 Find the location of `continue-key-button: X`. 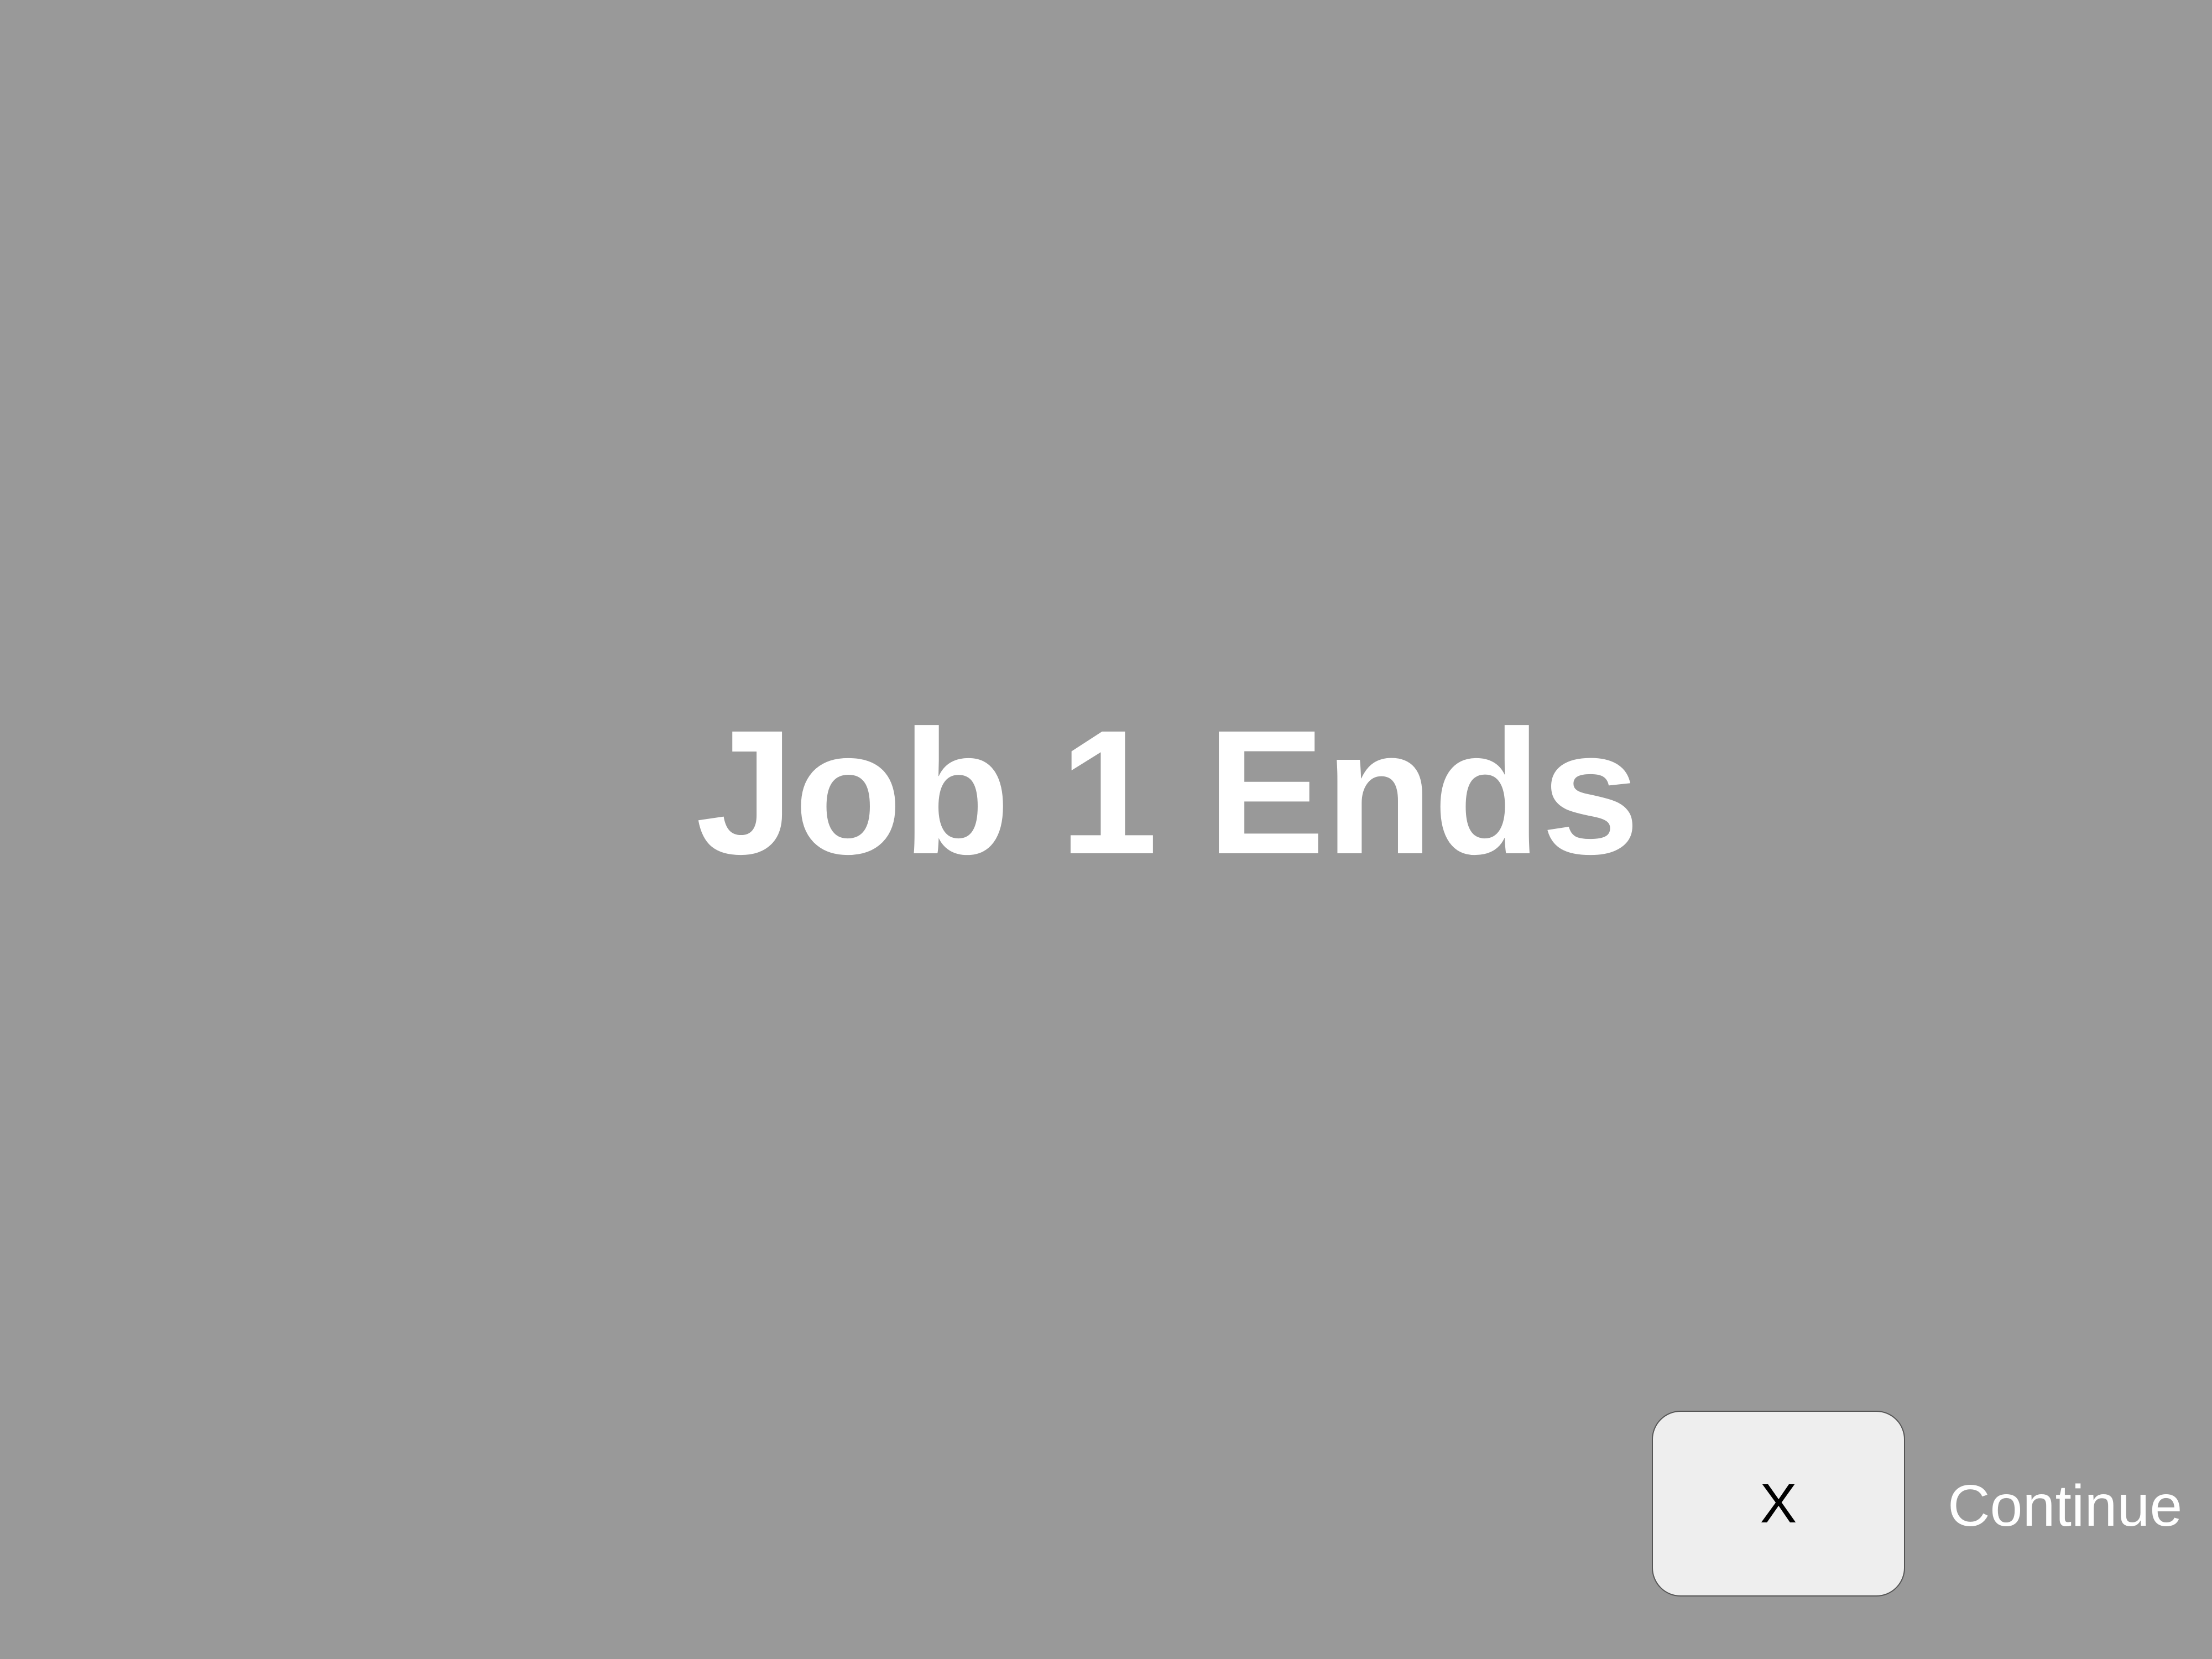

continue-key-button: X is located at coordinates (1779, 1504).